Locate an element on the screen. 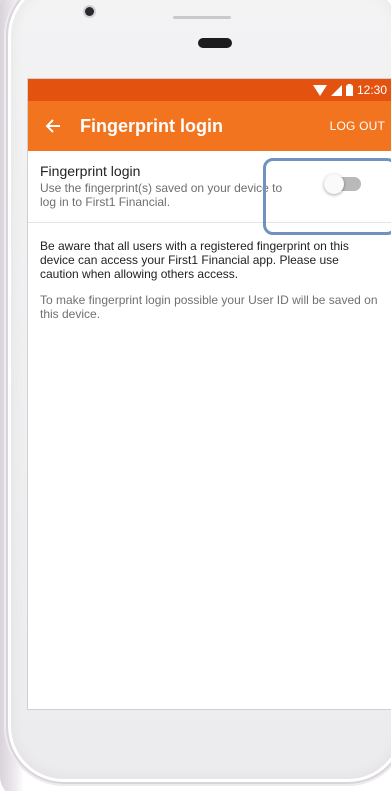 This screenshot has width=391, height=791. status-bar: 12:30 is located at coordinates (209, 90).